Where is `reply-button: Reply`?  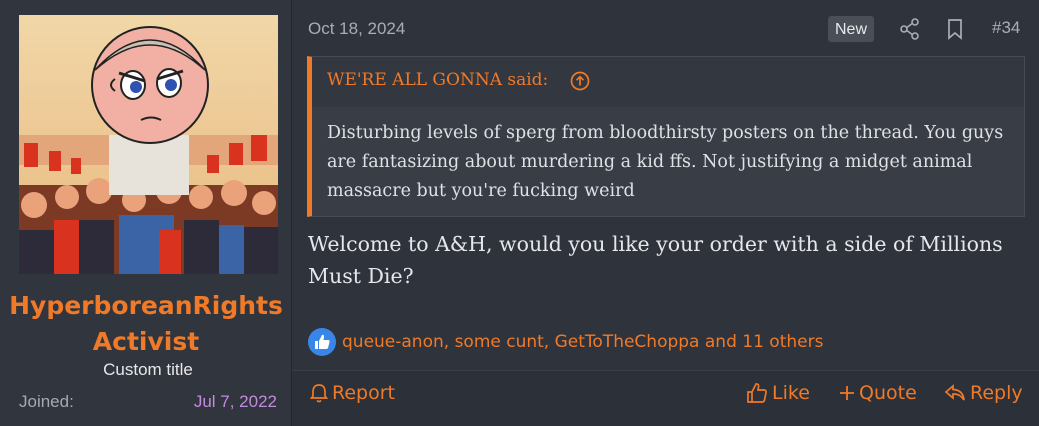
reply-button: Reply is located at coordinates (983, 393).